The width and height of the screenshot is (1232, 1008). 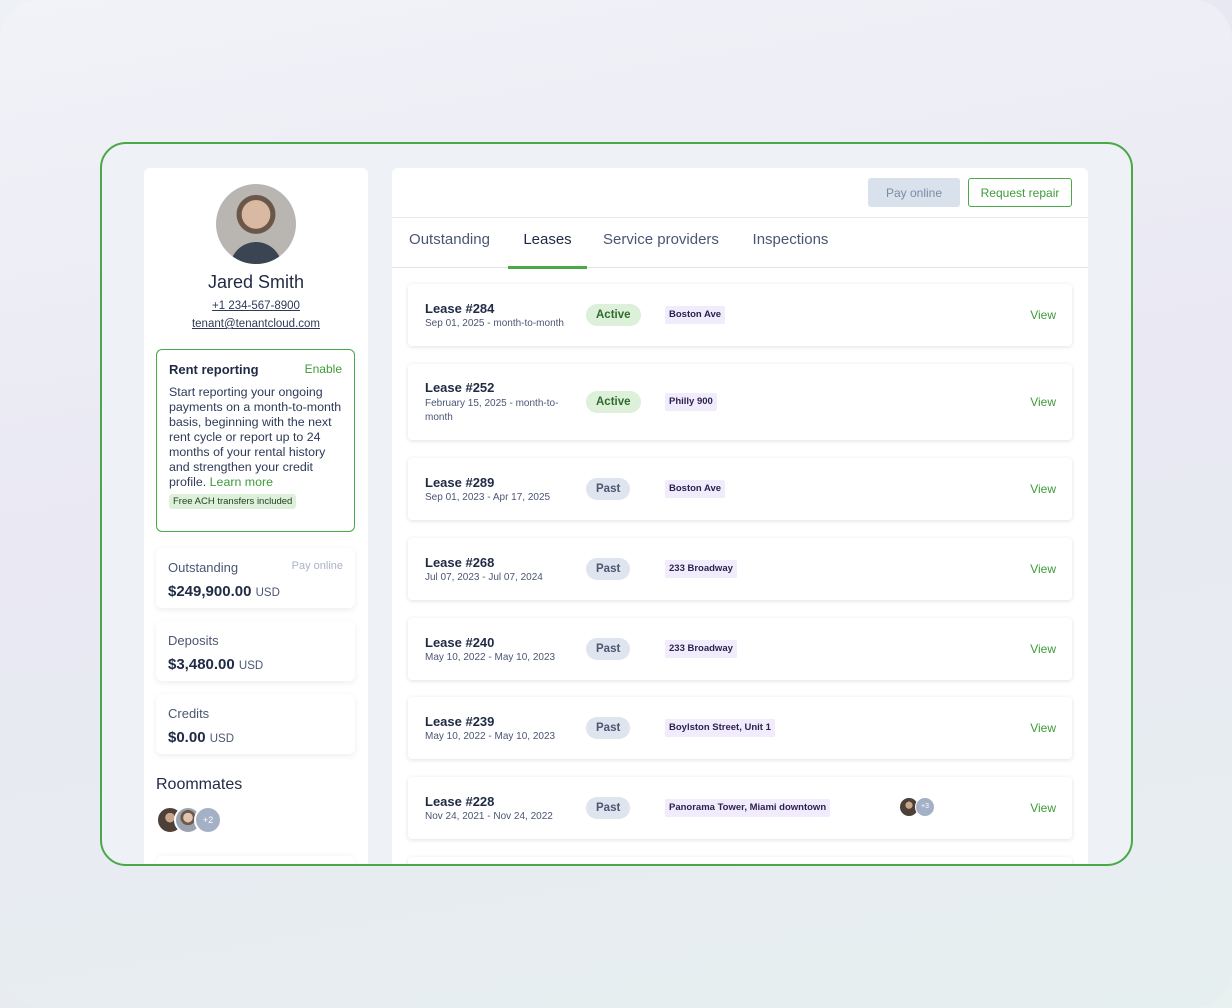 I want to click on lease-title: Lease #268, so click(x=460, y=562).